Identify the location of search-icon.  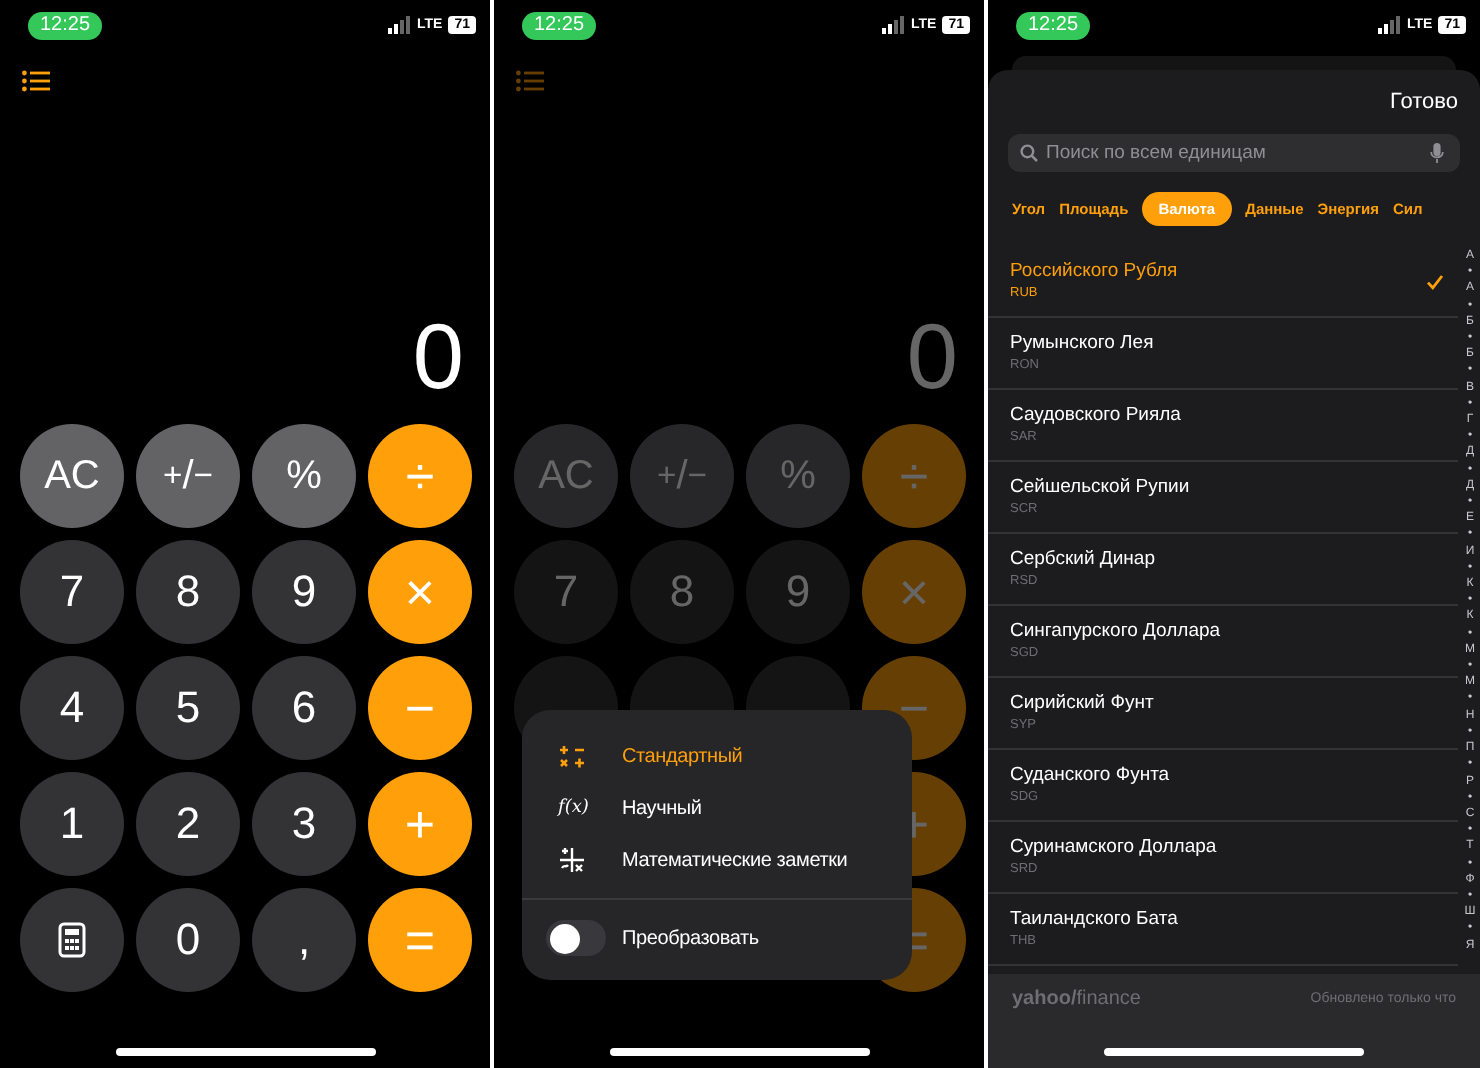
(1029, 153).